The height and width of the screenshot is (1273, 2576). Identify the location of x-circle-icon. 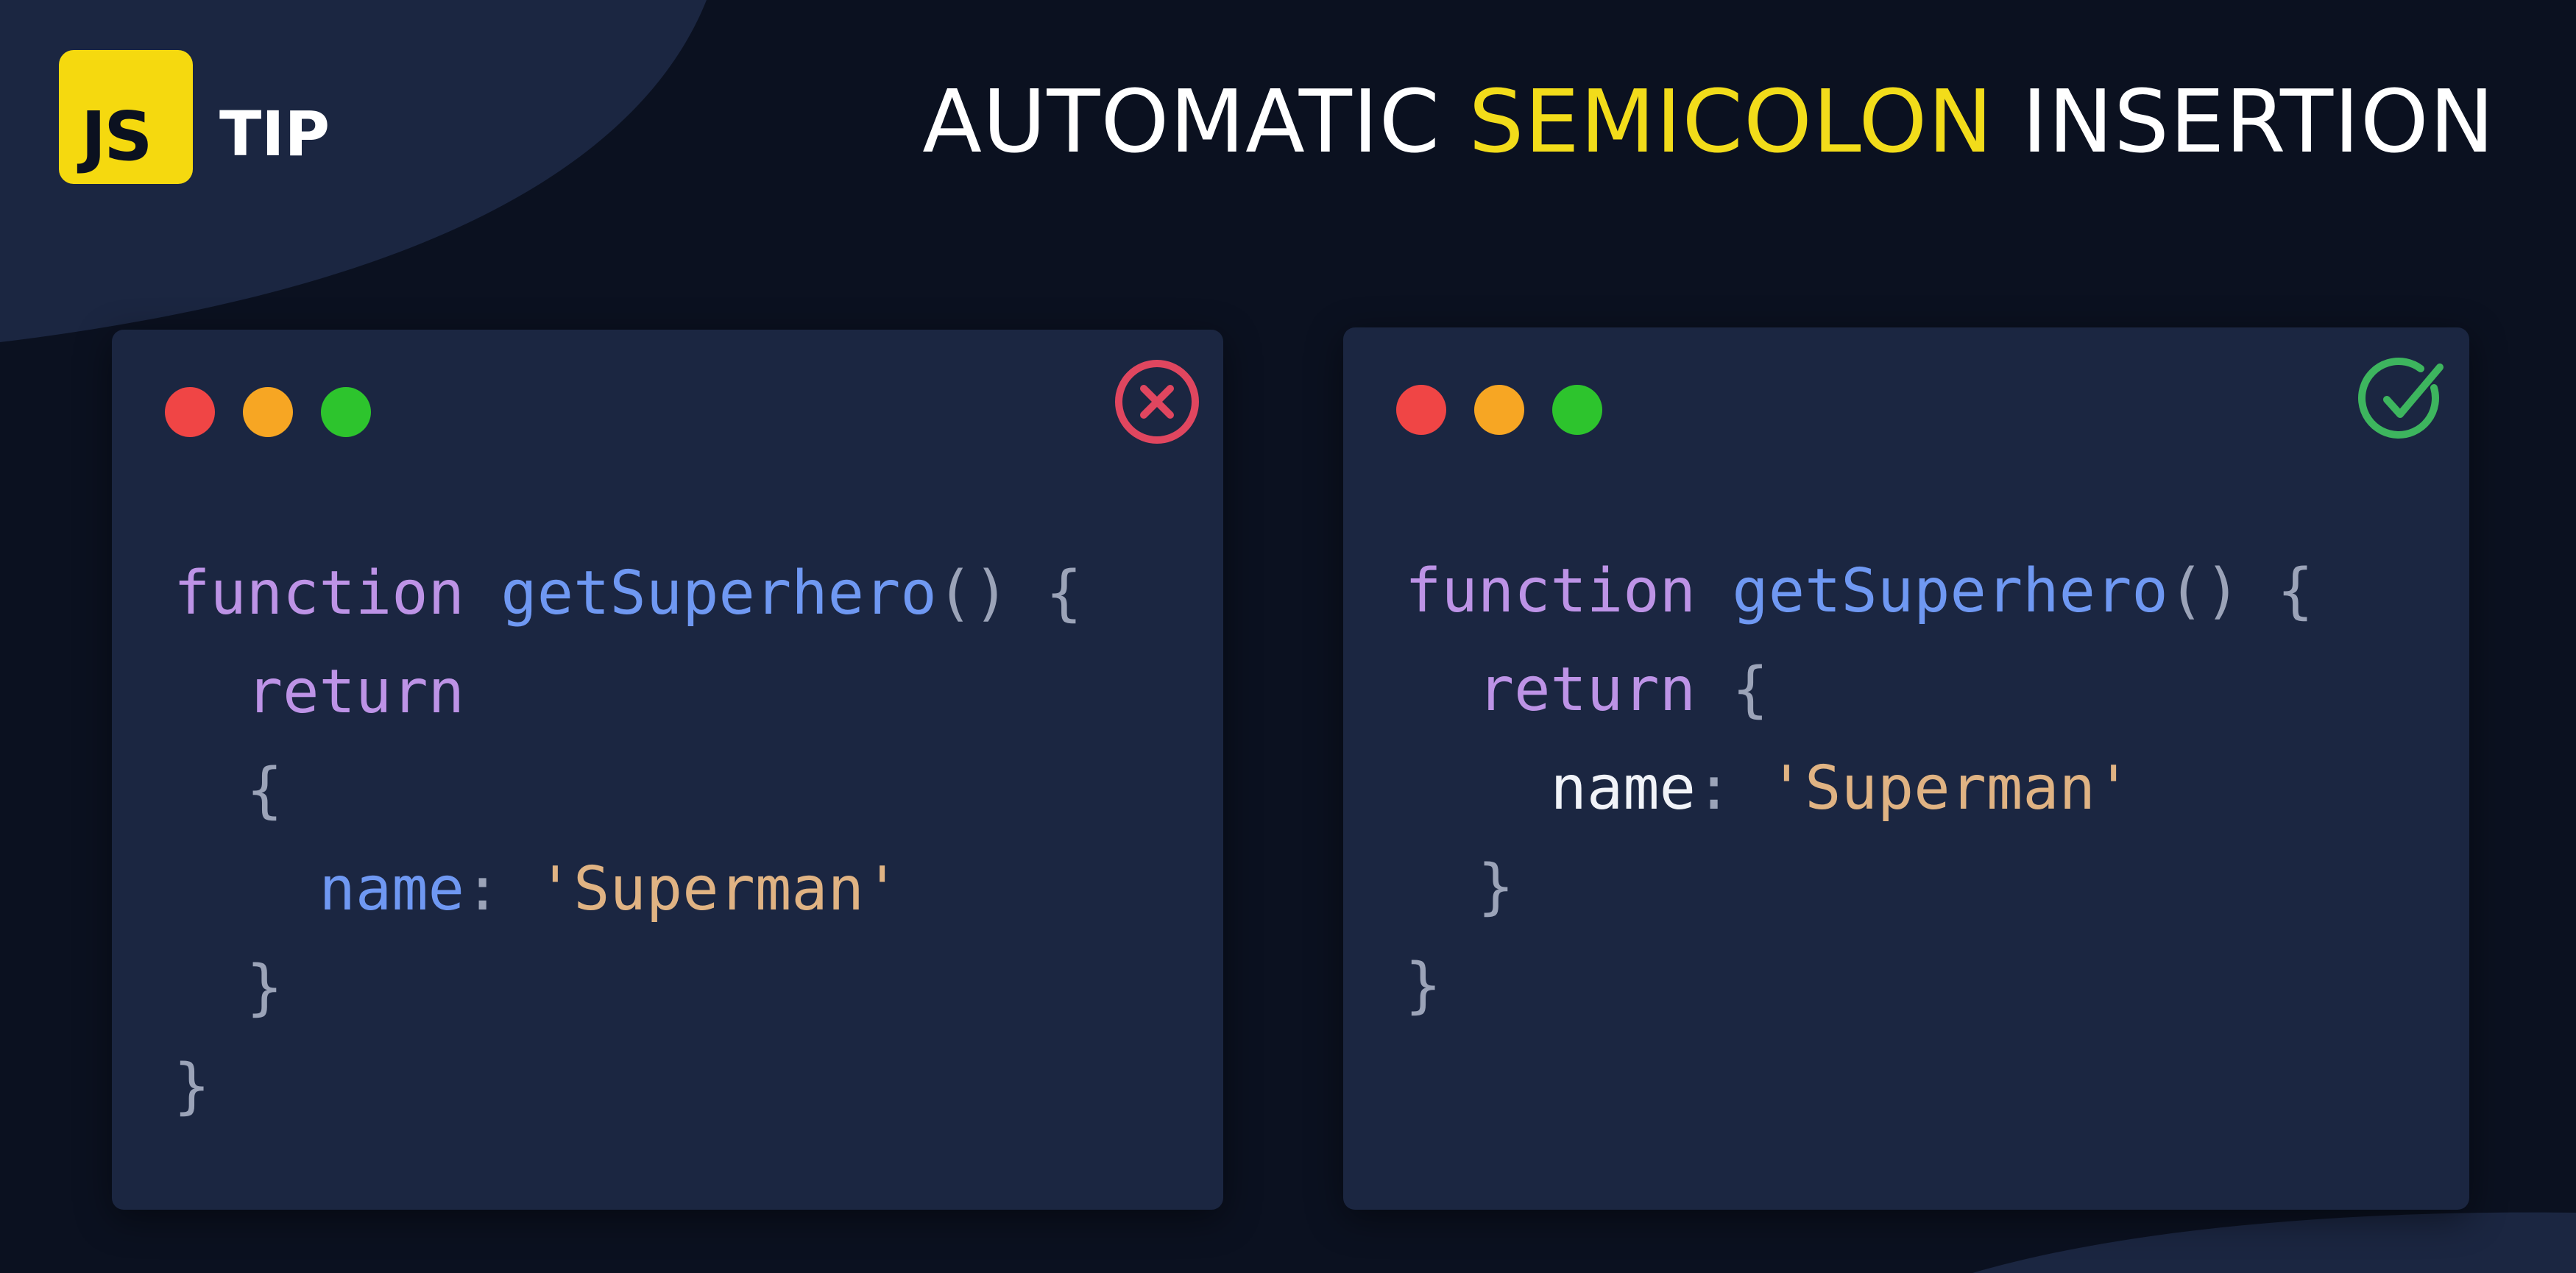
(1157, 401).